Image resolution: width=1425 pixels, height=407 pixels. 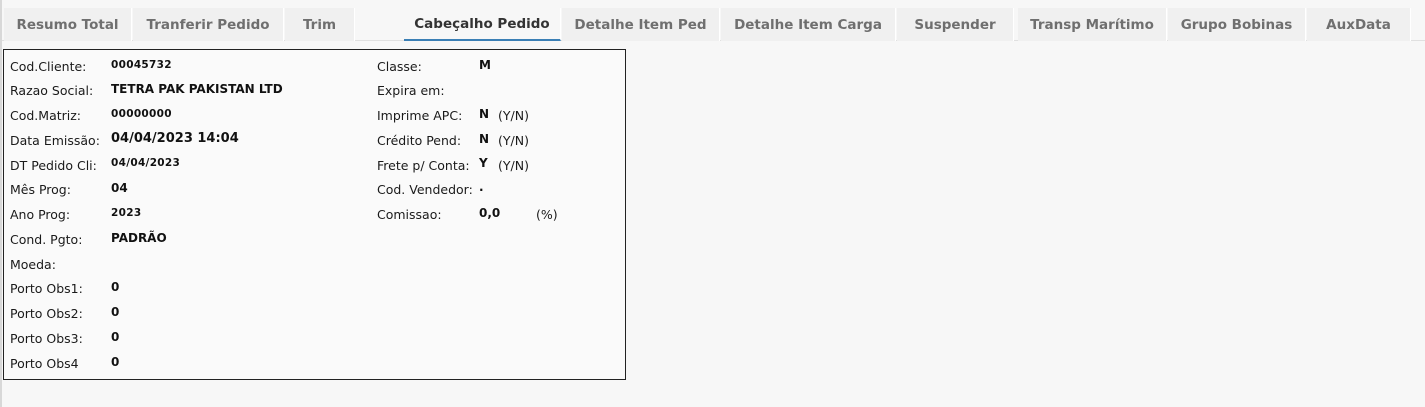 What do you see at coordinates (44, 363) in the screenshot?
I see `porto-obs4-label: Porto Obs4` at bounding box center [44, 363].